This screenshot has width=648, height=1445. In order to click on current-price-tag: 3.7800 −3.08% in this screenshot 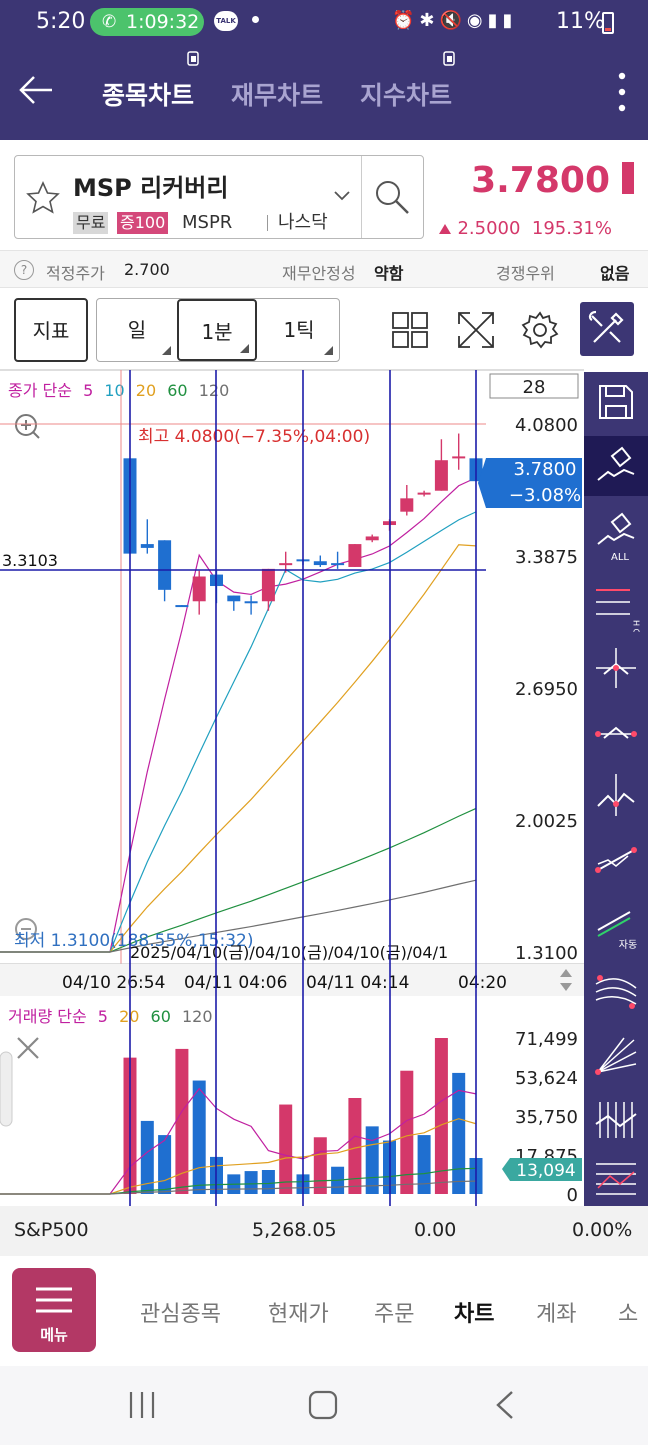, I will do `click(530, 483)`.